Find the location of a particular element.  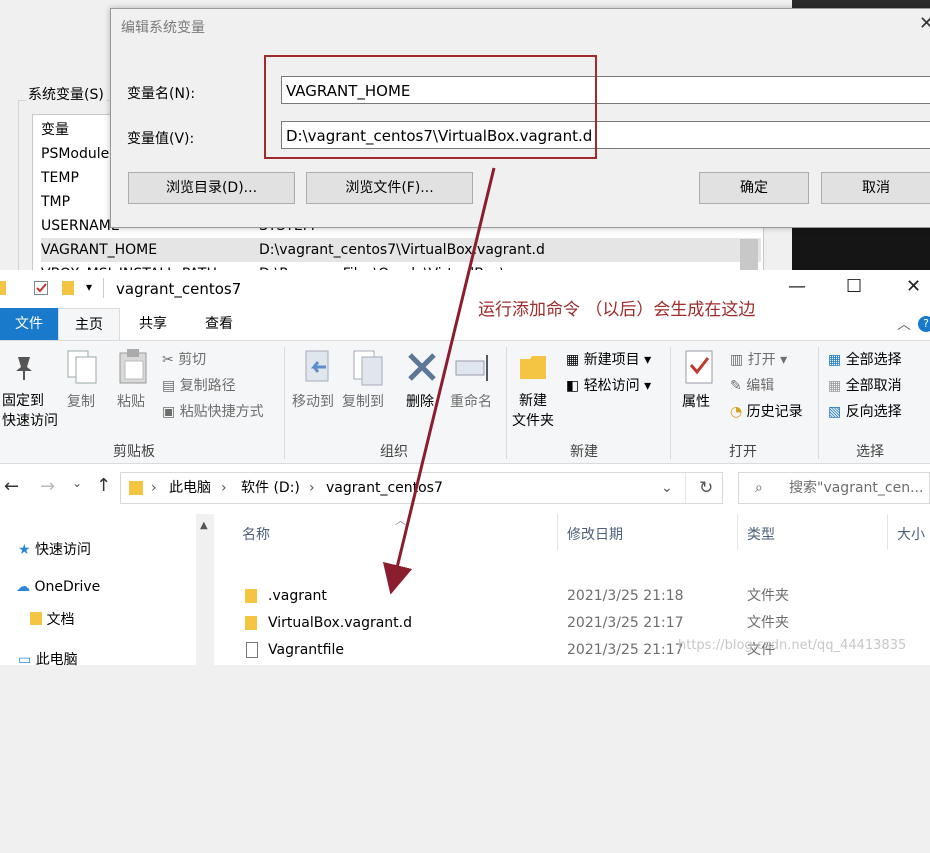

invert-selection-button: ▧ 反向选择 is located at coordinates (865, 411).